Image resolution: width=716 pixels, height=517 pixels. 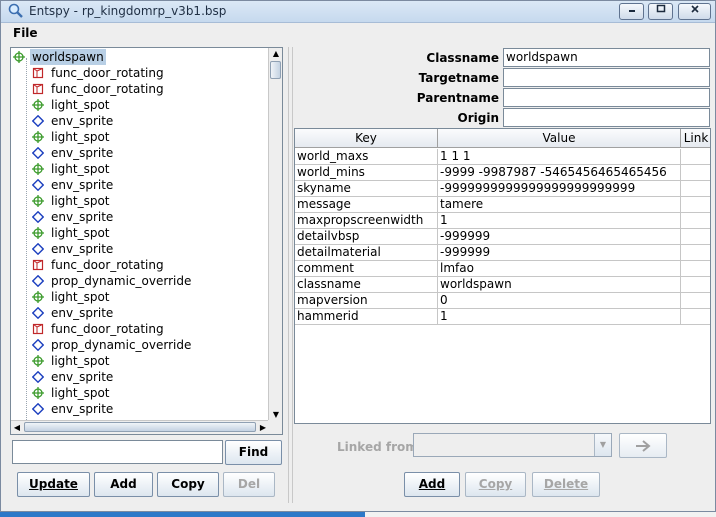 What do you see at coordinates (188, 484) in the screenshot?
I see `copy-entity-button: Copy` at bounding box center [188, 484].